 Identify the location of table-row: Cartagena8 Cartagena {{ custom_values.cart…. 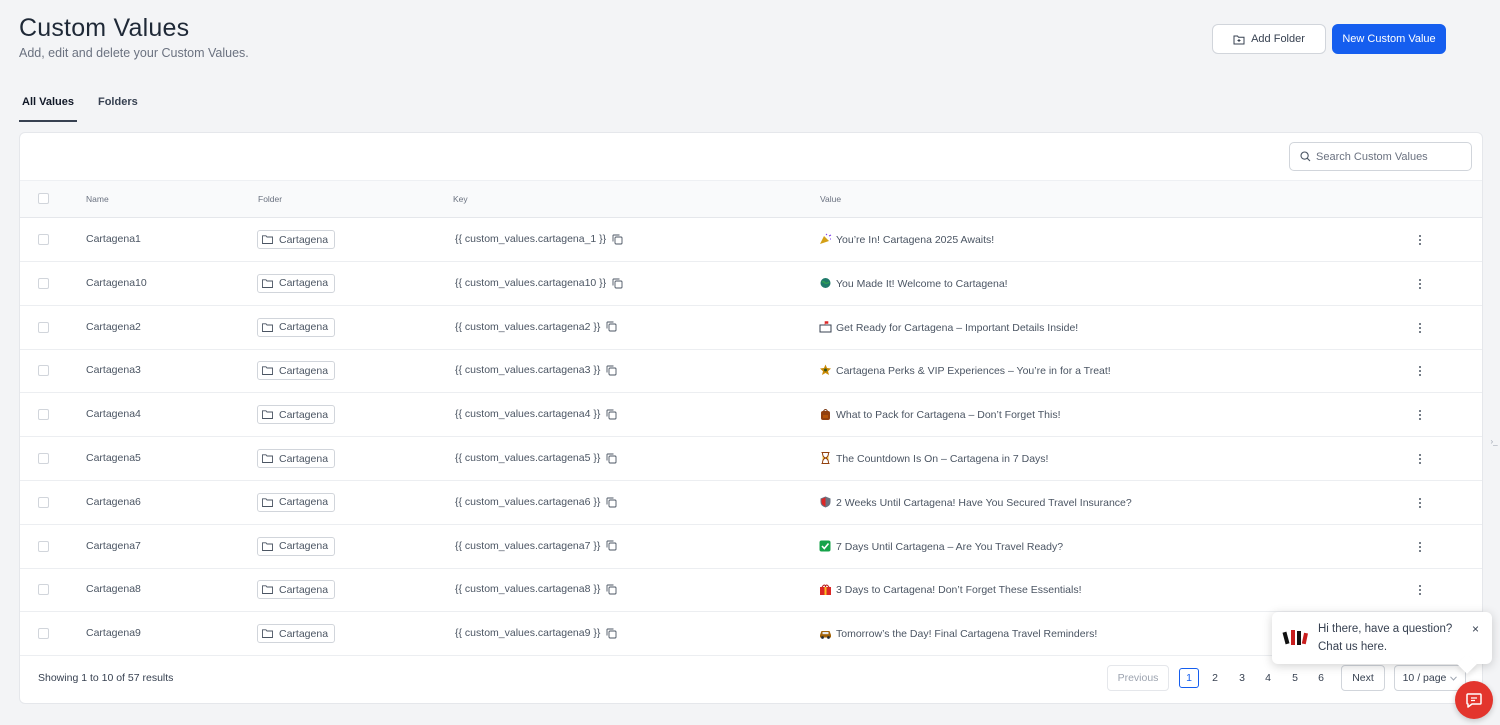
(751, 590).